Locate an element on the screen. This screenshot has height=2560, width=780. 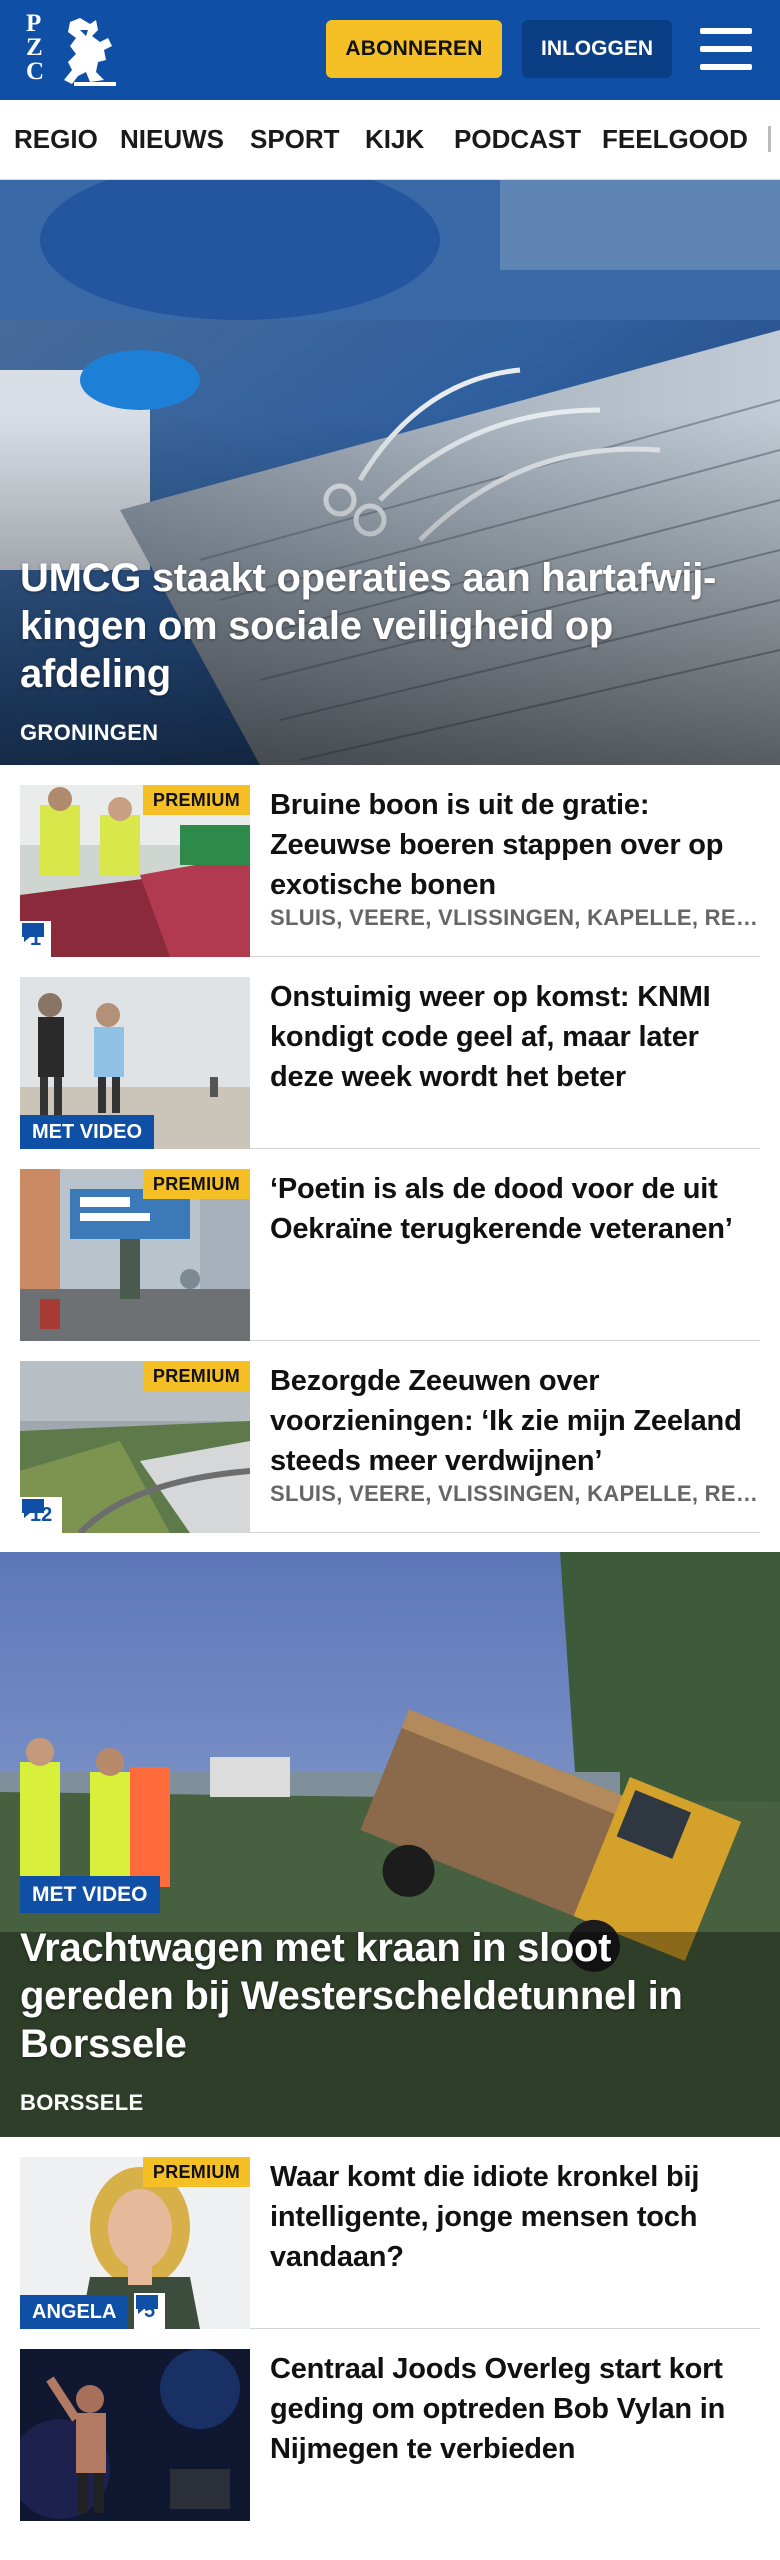
comment-count: 1 is located at coordinates (36, 939).